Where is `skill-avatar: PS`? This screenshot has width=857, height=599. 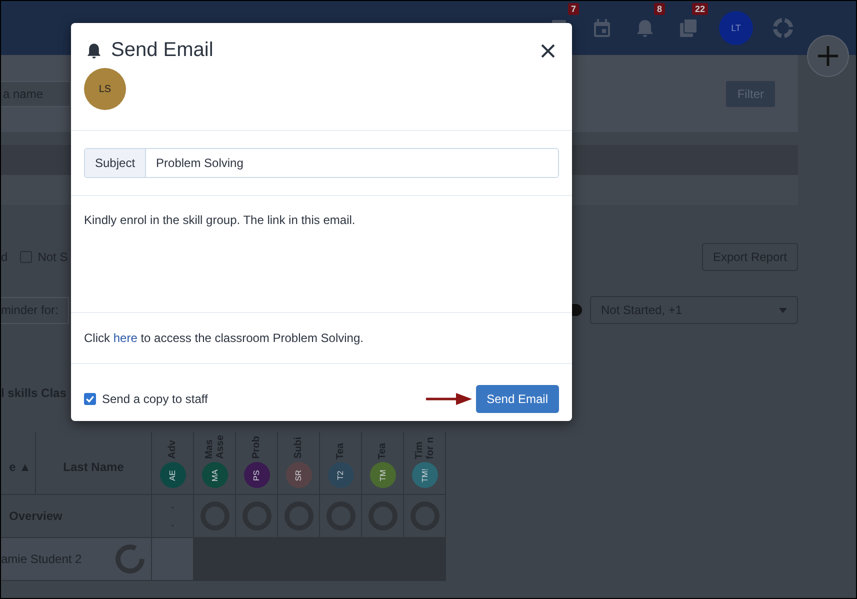
skill-avatar: PS is located at coordinates (257, 475).